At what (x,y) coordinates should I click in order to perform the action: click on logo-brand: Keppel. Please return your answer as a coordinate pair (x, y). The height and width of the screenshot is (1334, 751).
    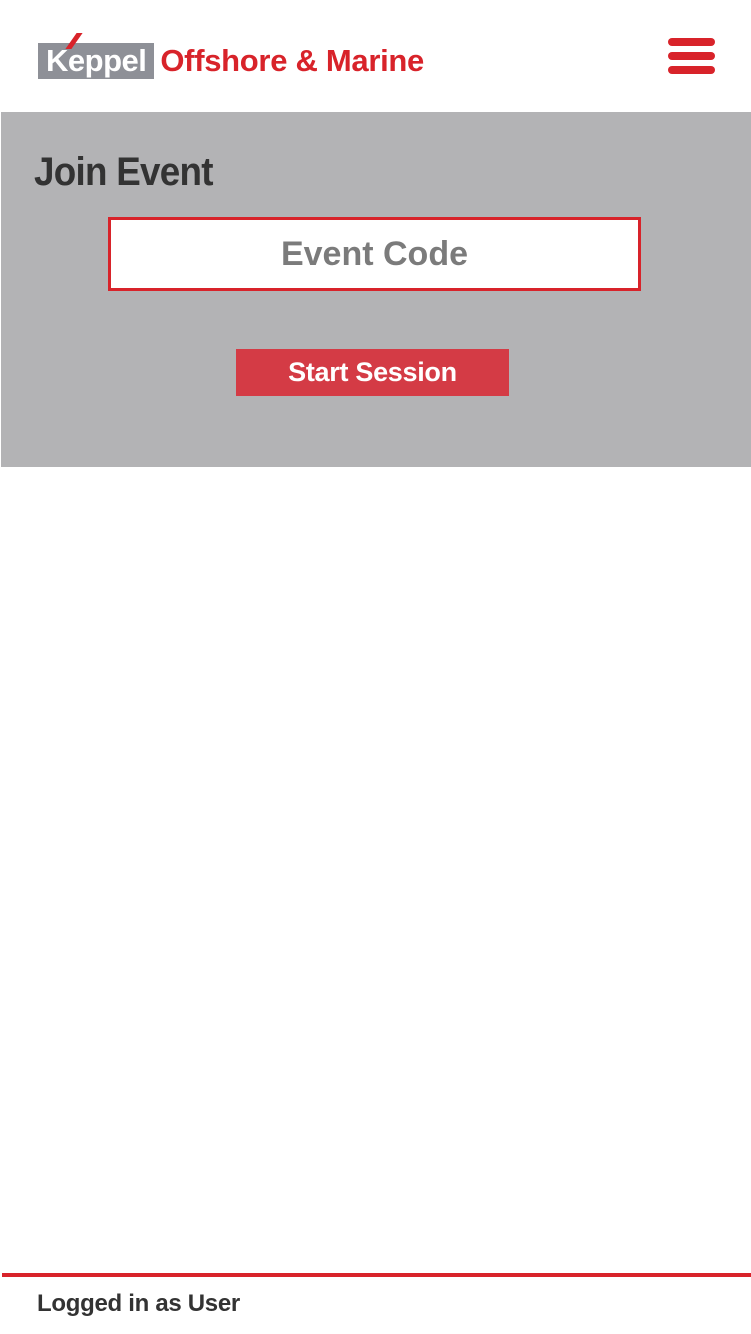
    Looking at the image, I should click on (96, 60).